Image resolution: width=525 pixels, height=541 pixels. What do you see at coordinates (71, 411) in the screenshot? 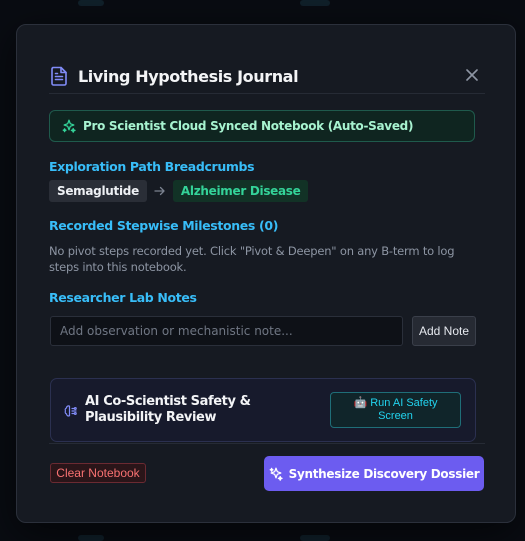
I see `brain-circuit-icon` at bounding box center [71, 411].